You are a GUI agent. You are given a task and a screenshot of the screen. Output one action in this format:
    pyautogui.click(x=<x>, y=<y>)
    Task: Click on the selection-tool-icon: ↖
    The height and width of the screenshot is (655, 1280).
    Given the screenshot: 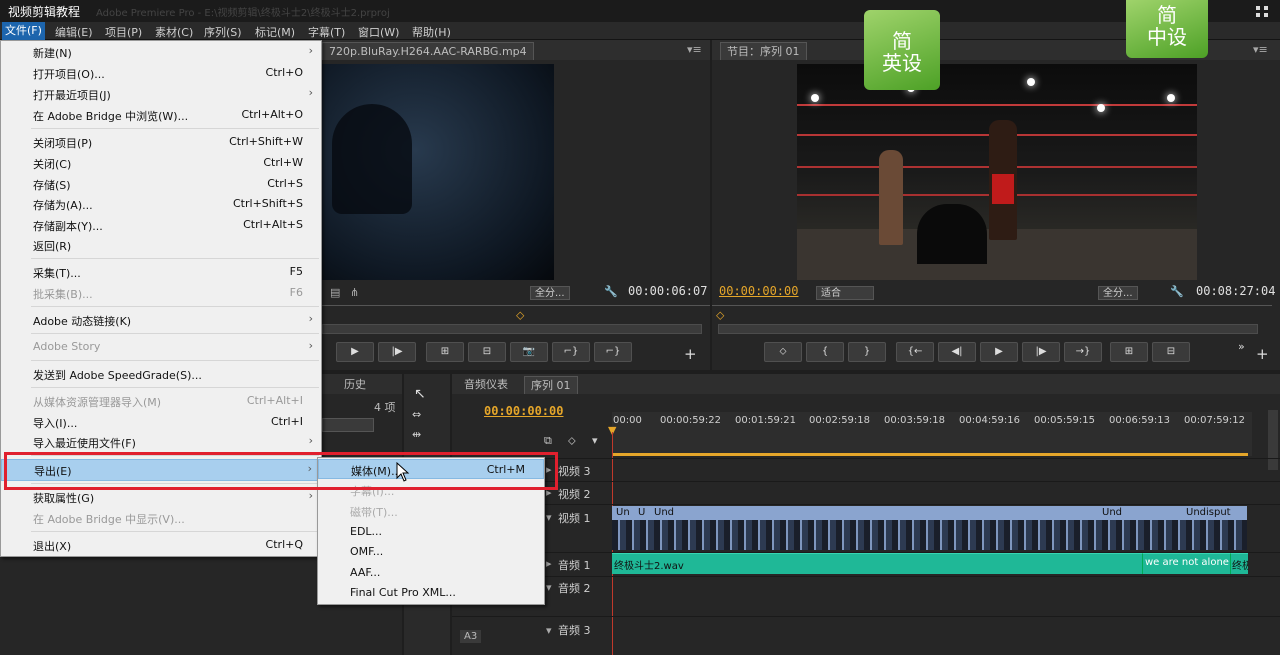 What is the action you would take?
    pyautogui.click(x=420, y=394)
    